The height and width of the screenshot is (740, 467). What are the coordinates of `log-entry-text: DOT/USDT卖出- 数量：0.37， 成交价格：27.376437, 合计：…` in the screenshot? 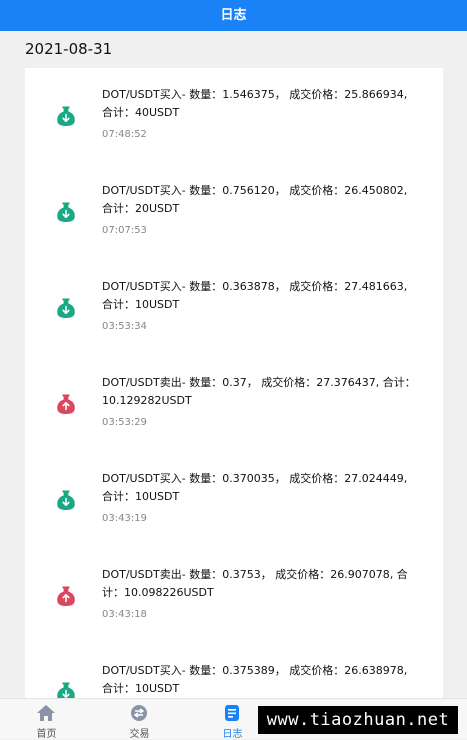 It's located at (259, 391).